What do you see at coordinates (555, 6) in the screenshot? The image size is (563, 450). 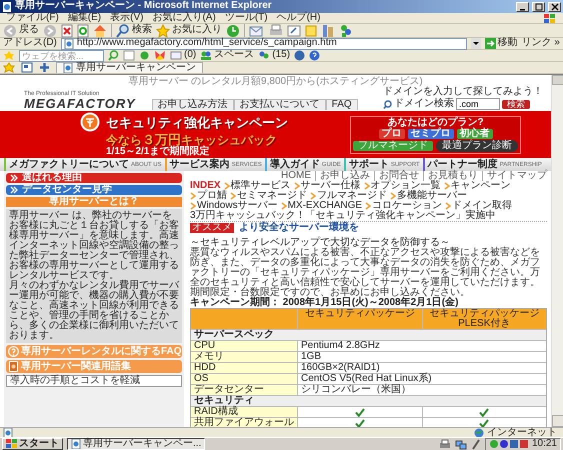 I see `close-icon` at bounding box center [555, 6].